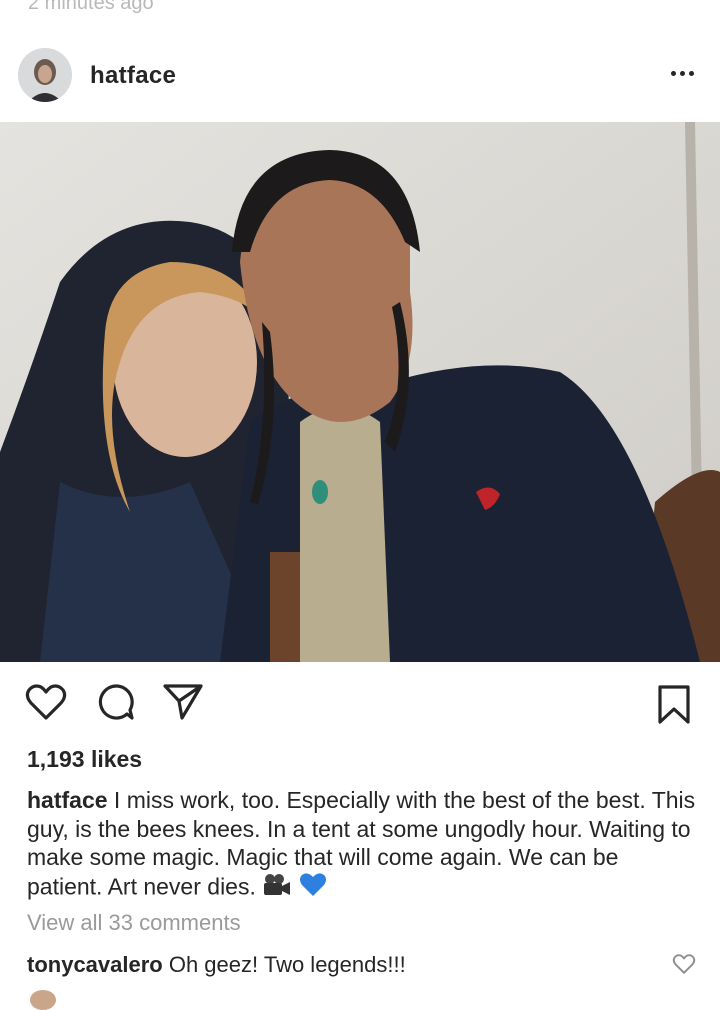 The width and height of the screenshot is (720, 1010). Describe the element at coordinates (673, 73) in the screenshot. I see `more-horizontal-icon` at that location.